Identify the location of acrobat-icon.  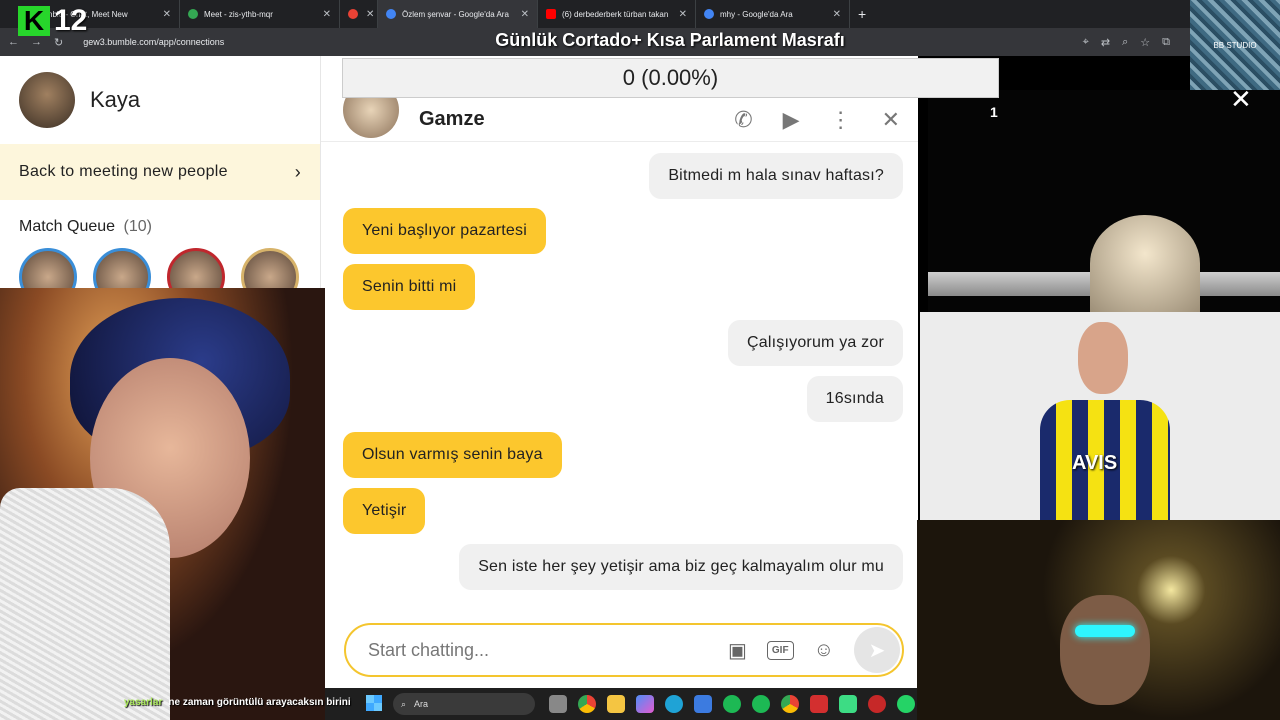
(819, 704).